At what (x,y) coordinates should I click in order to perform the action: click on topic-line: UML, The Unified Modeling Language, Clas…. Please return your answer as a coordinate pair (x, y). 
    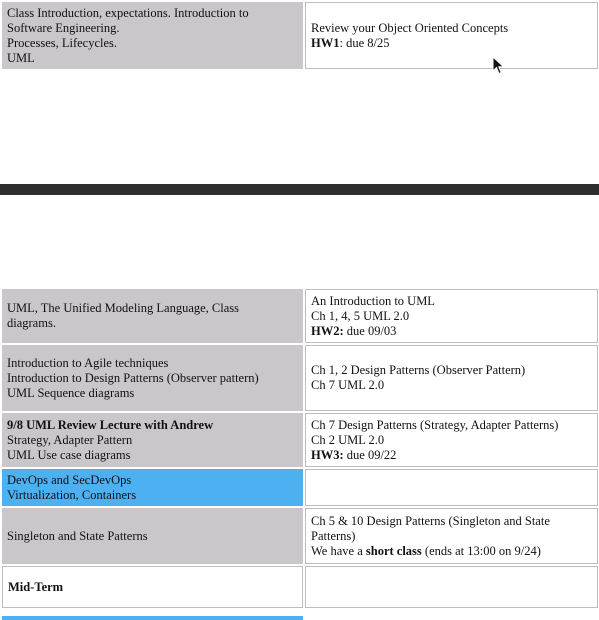
    Looking at the image, I should click on (123, 308).